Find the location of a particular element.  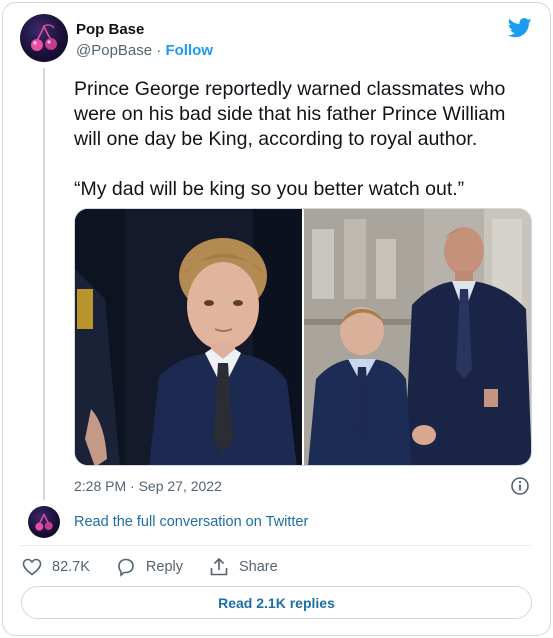

like-count: 82.7K is located at coordinates (71, 567).